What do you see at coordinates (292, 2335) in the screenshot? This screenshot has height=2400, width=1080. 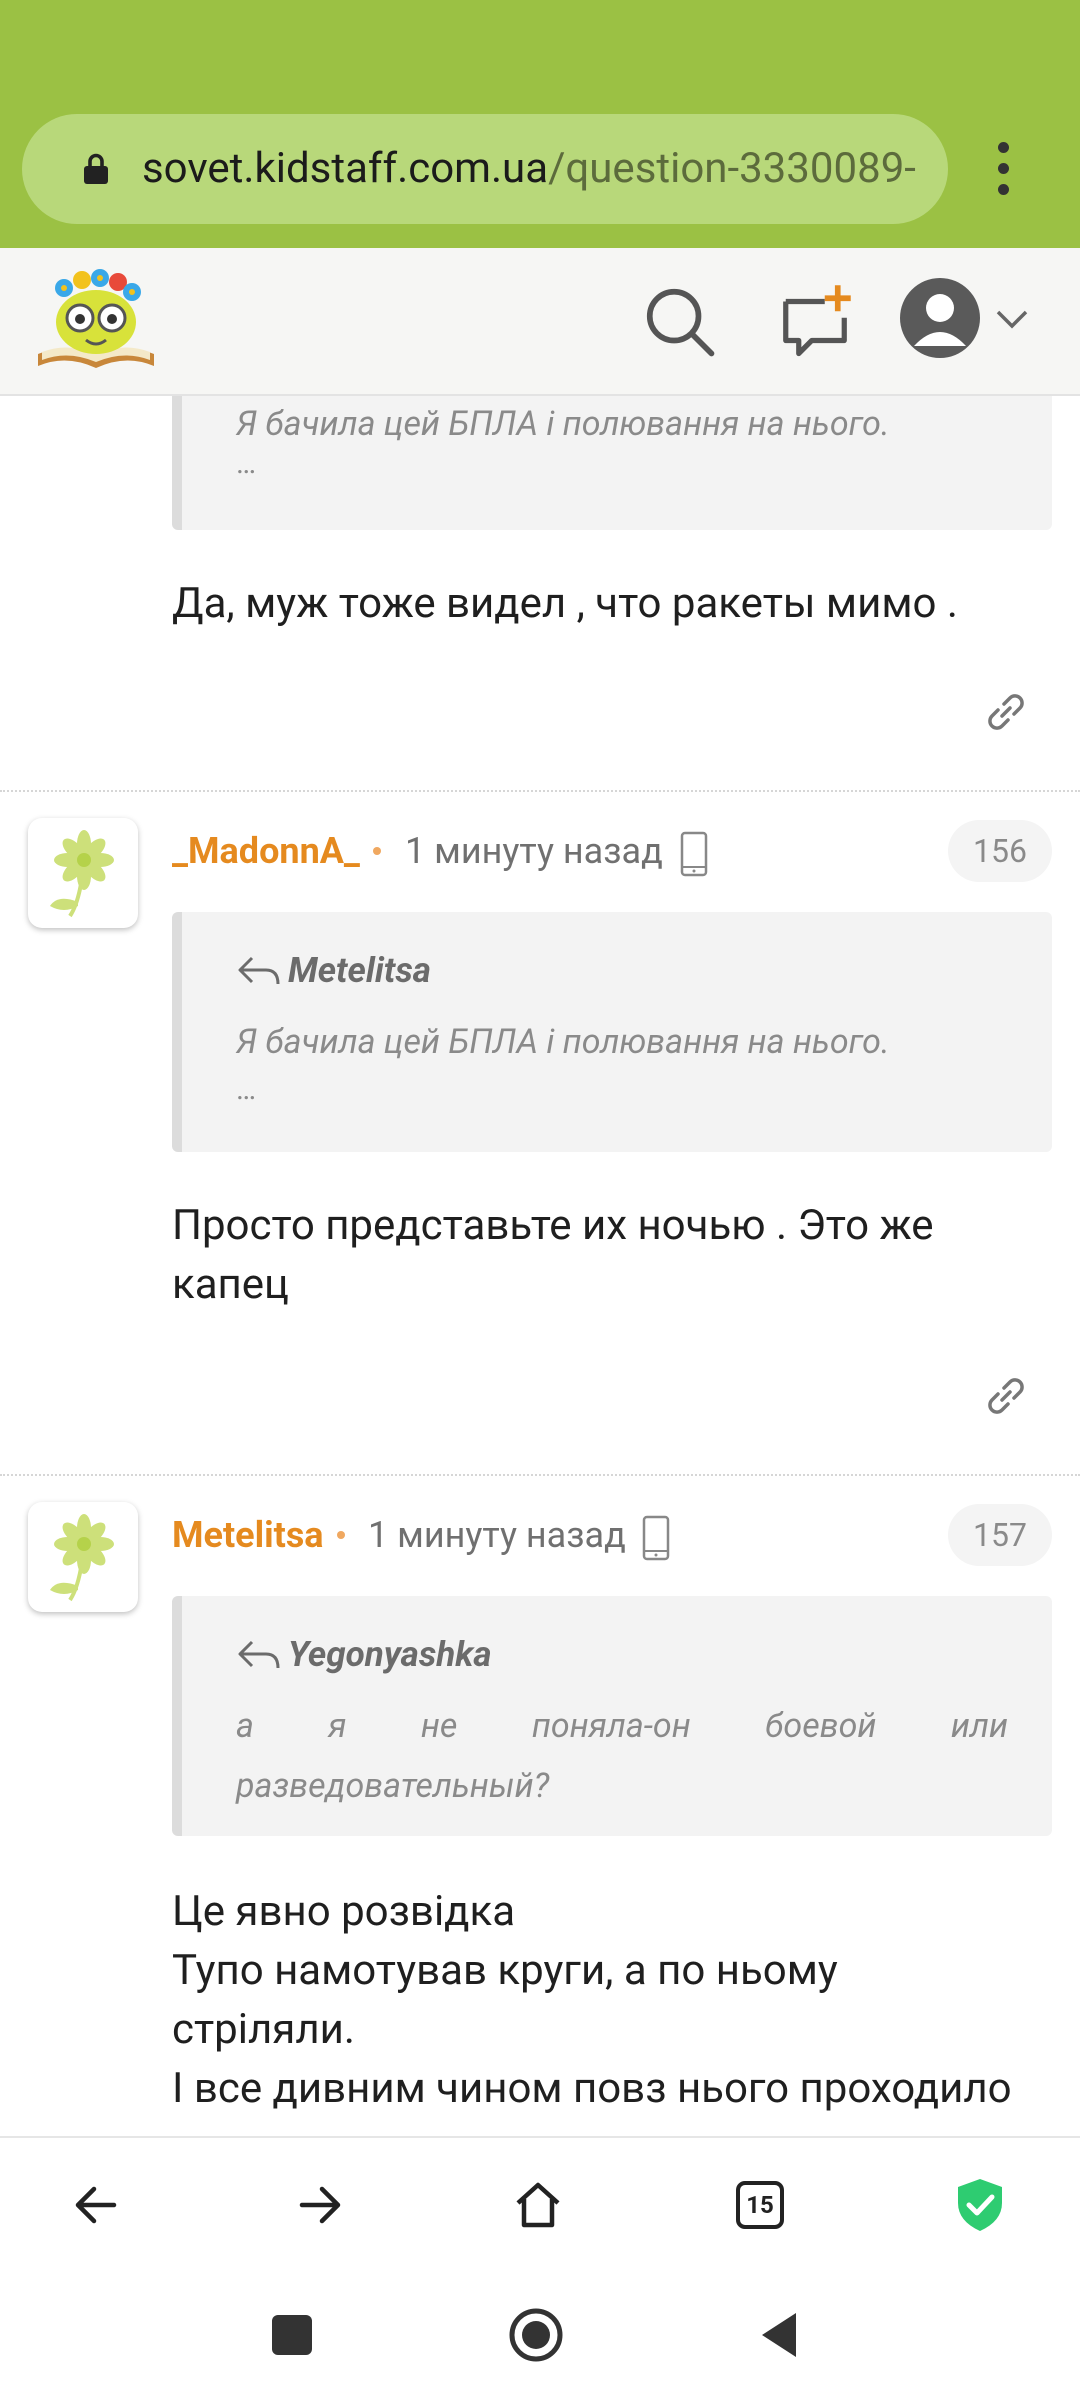 I see `recents-icon` at bounding box center [292, 2335].